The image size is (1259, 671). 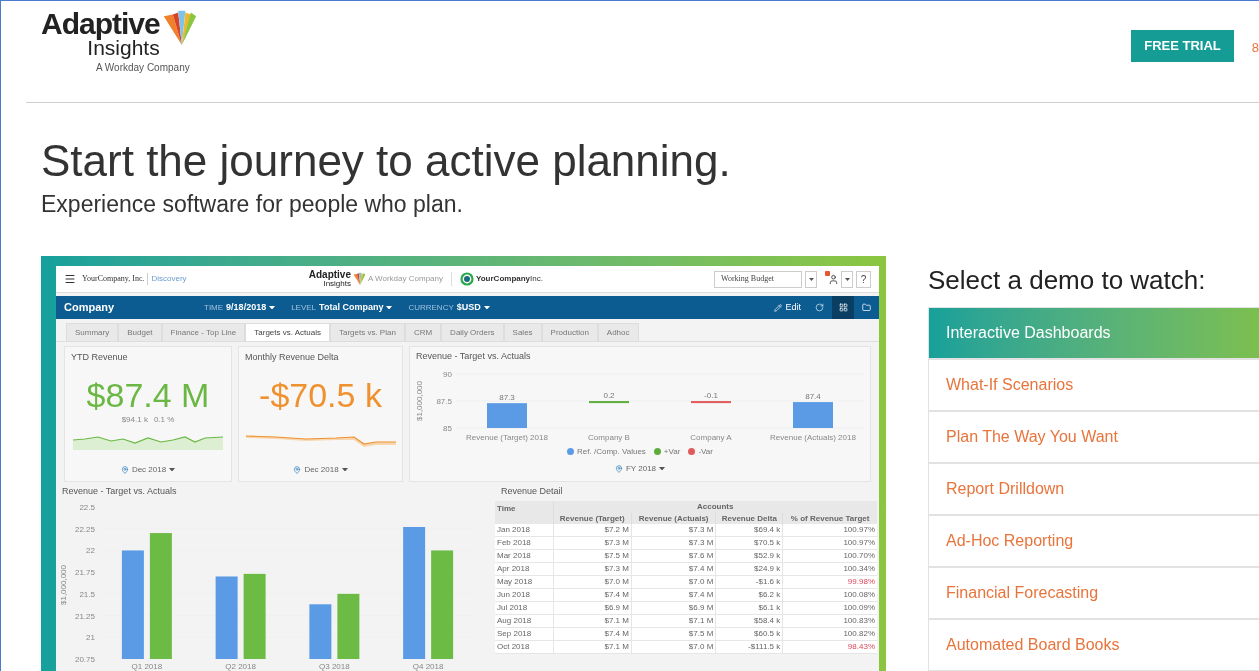 I want to click on demo-list-item: Interactive Dashboards, so click(x=1094, y=333).